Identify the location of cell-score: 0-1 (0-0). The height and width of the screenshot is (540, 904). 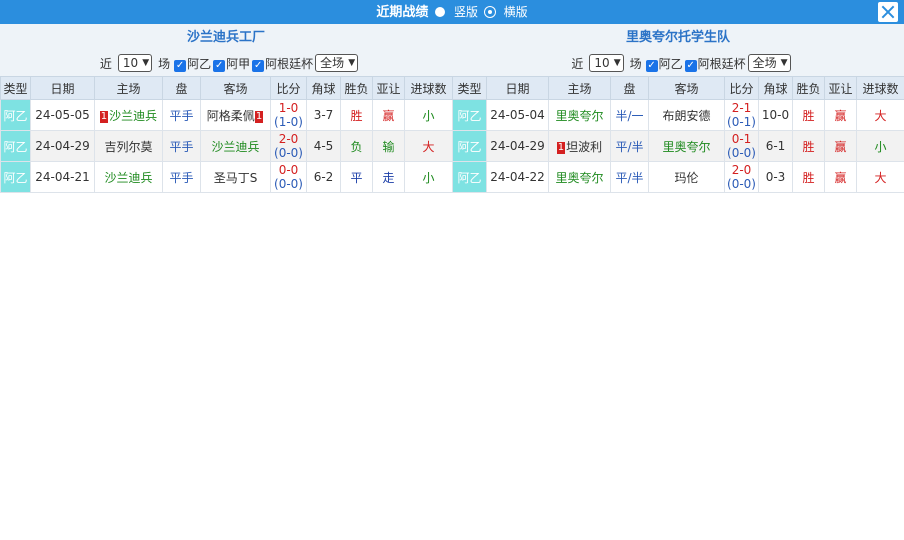
(741, 146).